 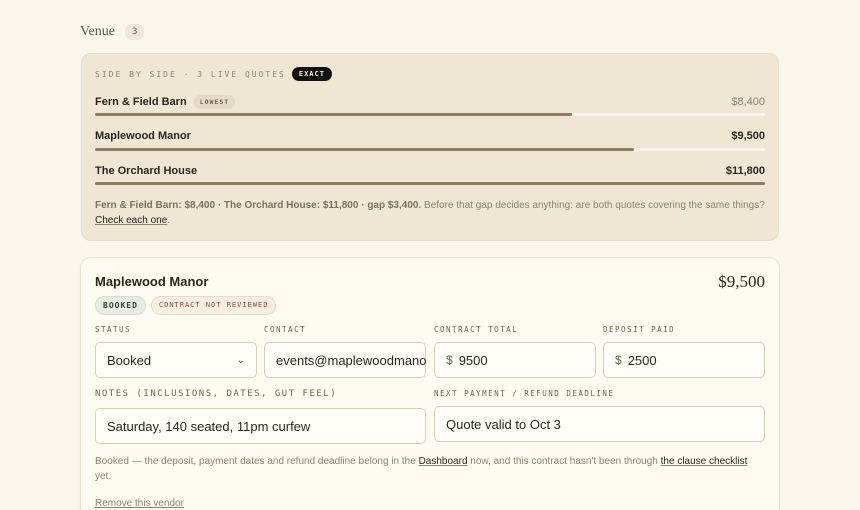 I want to click on comparison-header: SIDE BY SIDE · 3 LIVE QUOTES EXACT, so click(x=213, y=74).